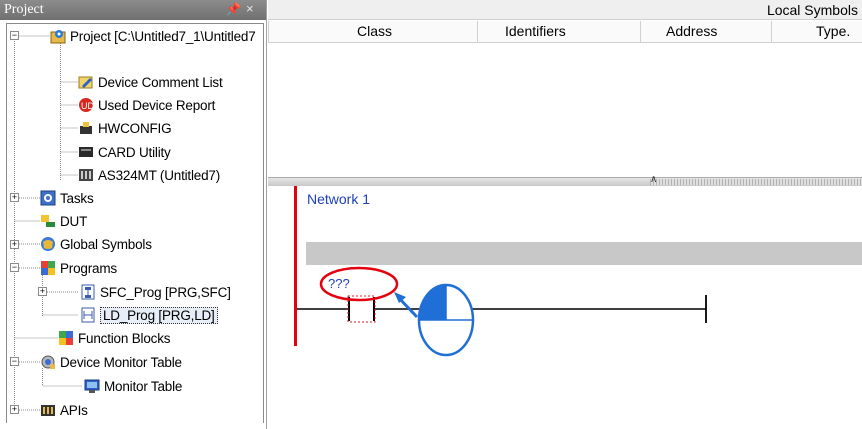 This screenshot has height=429, width=862. What do you see at coordinates (756, 182) in the screenshot?
I see `splitter-grip` at bounding box center [756, 182].